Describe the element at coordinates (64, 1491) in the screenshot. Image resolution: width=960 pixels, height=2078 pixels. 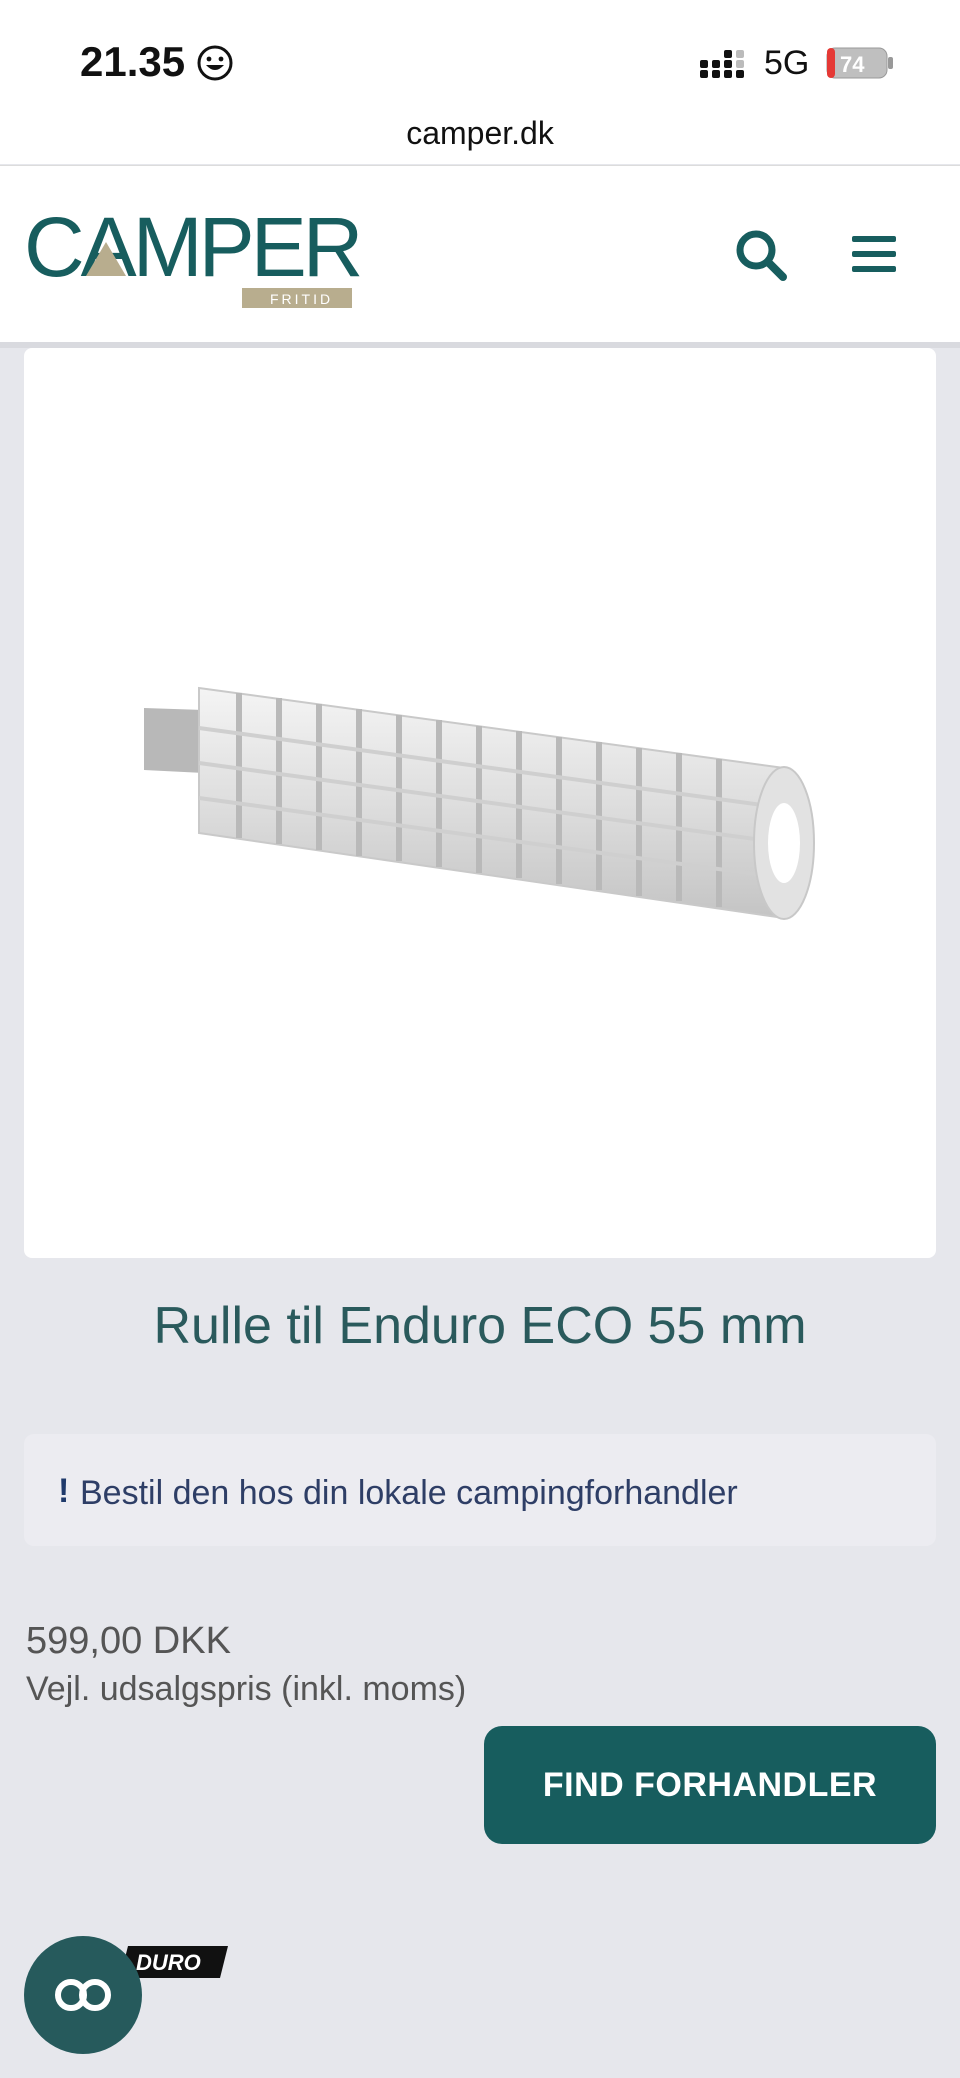
I see `exclamation-icon: !` at that location.